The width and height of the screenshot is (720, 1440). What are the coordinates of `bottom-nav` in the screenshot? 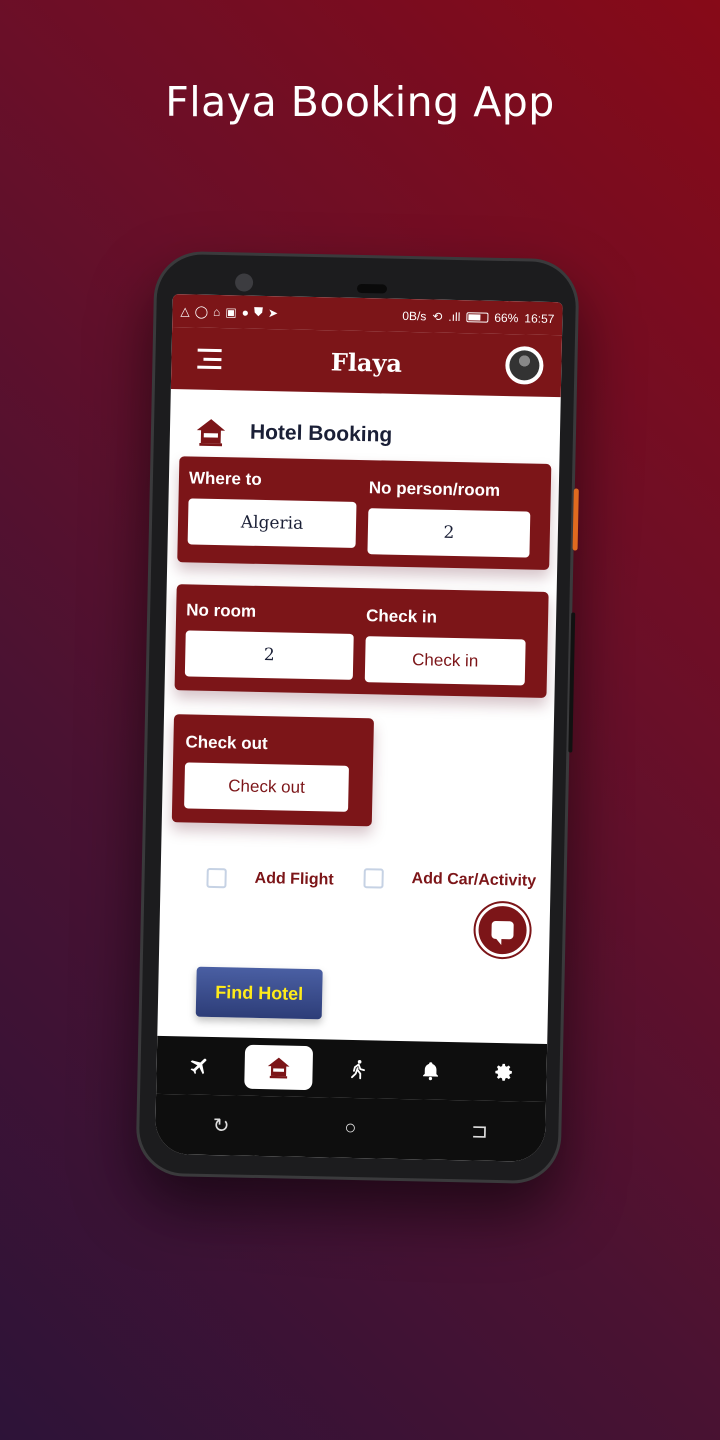 It's located at (352, 1069).